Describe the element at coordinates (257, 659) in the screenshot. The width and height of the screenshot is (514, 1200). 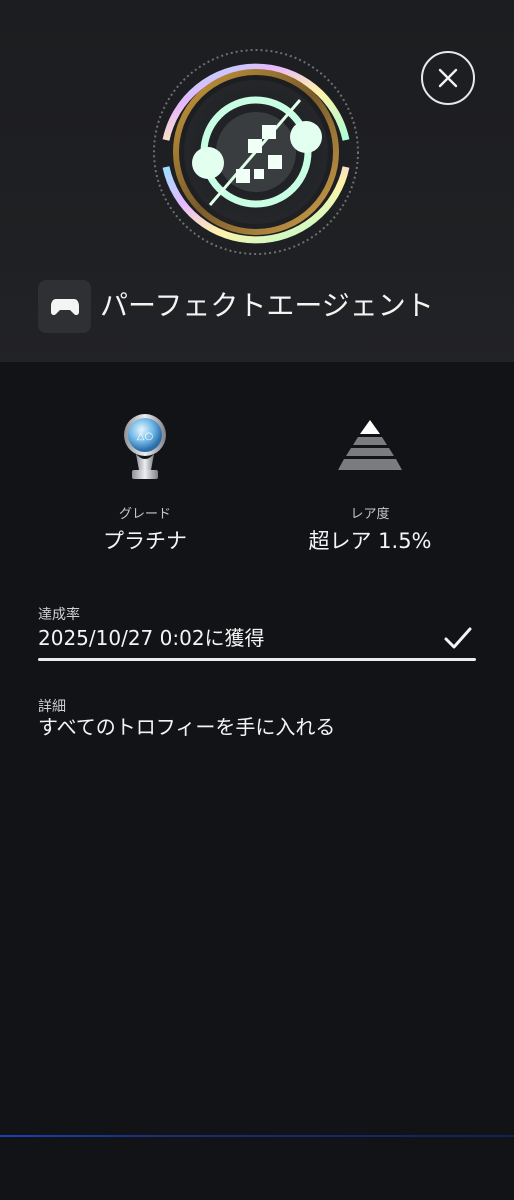
I see `progress-bar` at that location.